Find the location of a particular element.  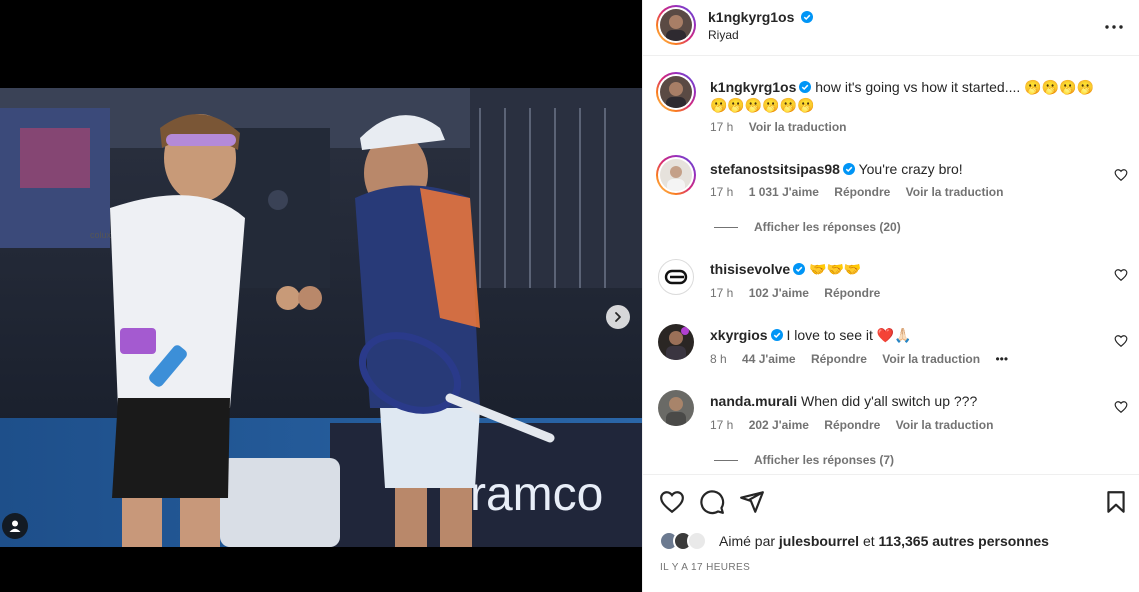

comment-likes: 202 J'aime is located at coordinates (779, 425).